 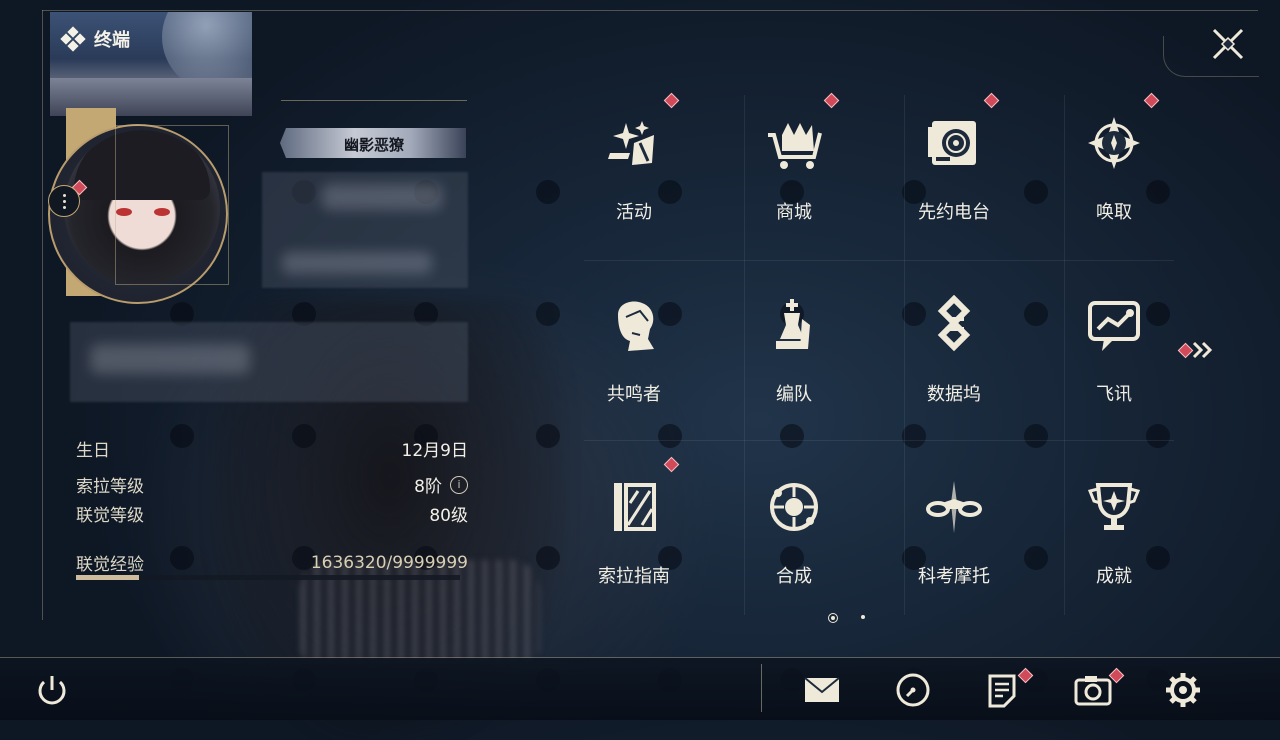 I want to click on menu-item-resonators: 共鸣者, so click(x=634, y=347).